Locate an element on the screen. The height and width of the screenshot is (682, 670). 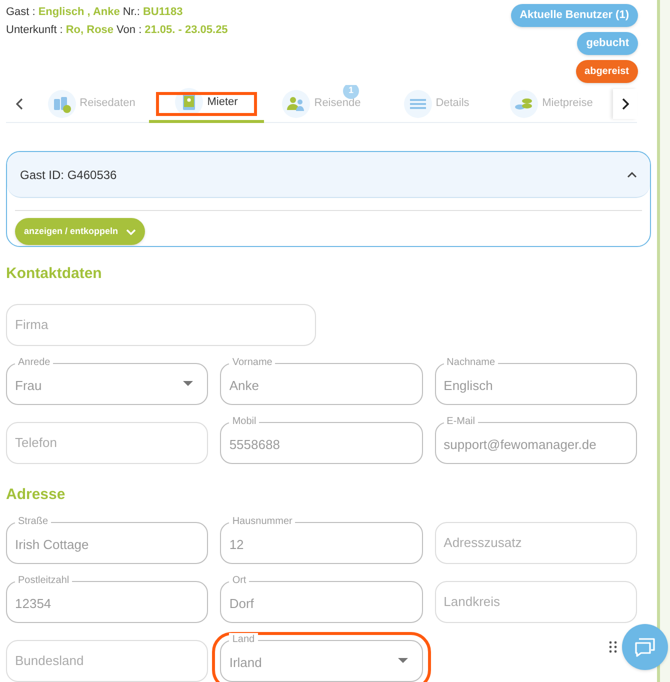
input-field: Firma is located at coordinates (161, 325).